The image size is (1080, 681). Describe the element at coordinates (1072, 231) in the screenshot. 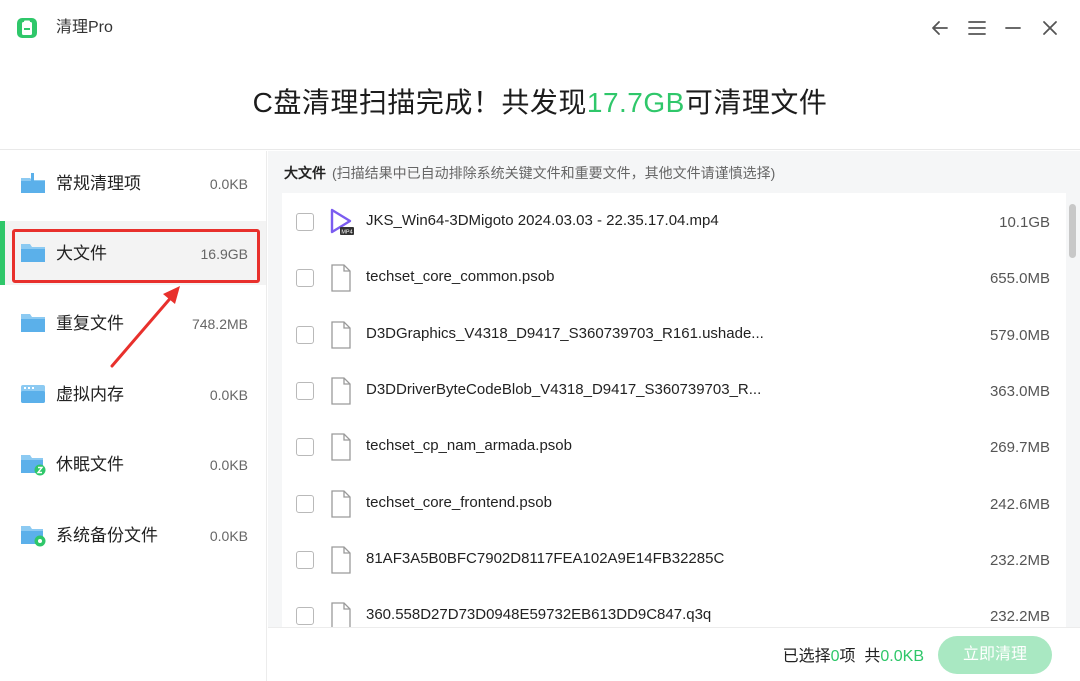

I see `file-list-scrollbar` at that location.